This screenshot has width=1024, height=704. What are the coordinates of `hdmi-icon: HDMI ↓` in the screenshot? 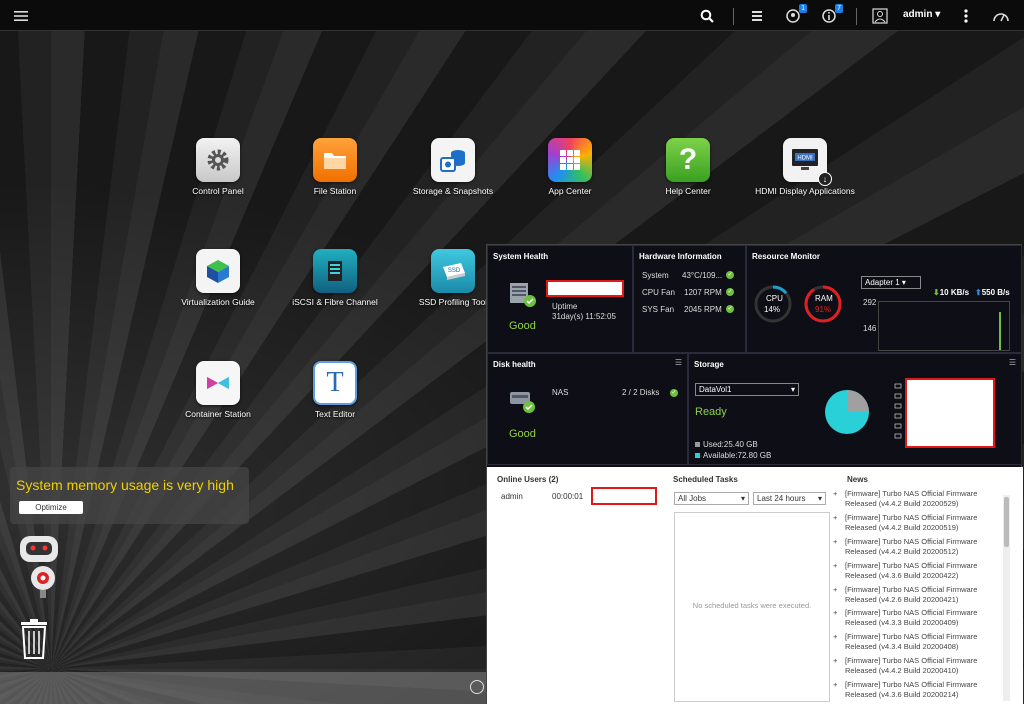 It's located at (807, 162).